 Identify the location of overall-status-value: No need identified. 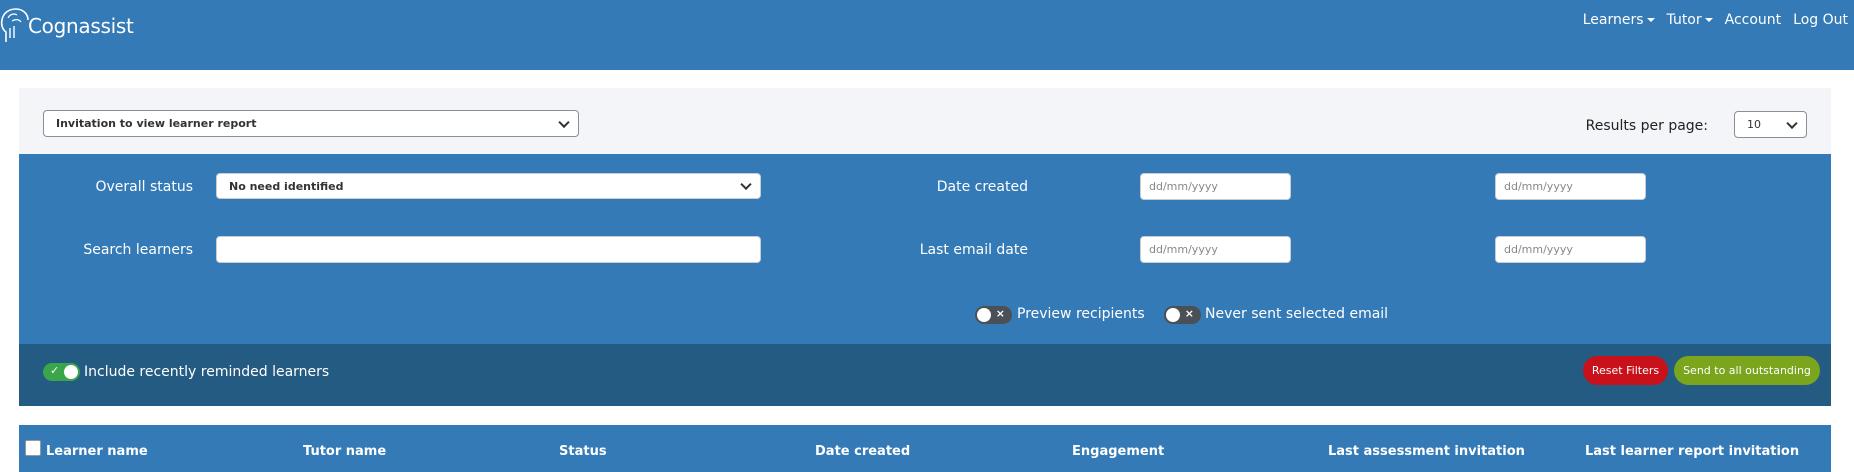
(286, 186).